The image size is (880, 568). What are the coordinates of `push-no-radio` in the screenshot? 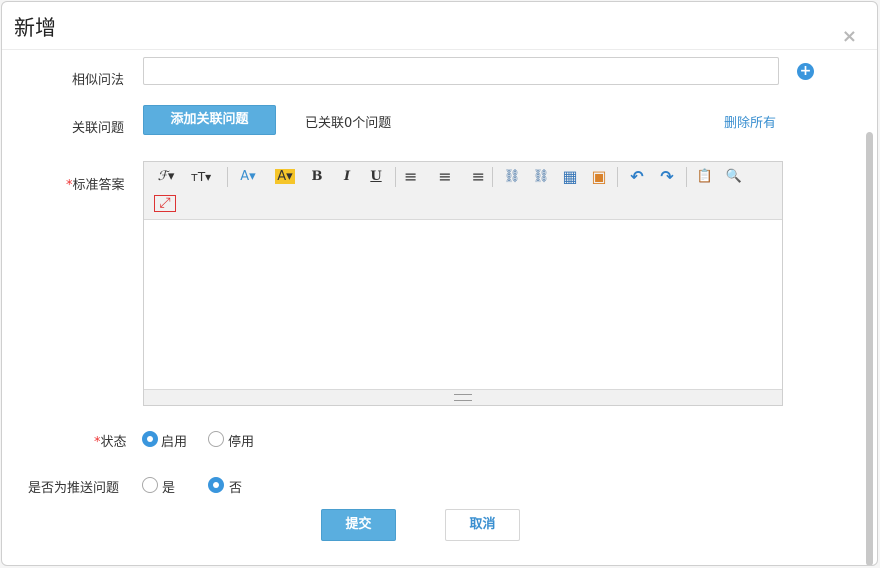 It's located at (216, 485).